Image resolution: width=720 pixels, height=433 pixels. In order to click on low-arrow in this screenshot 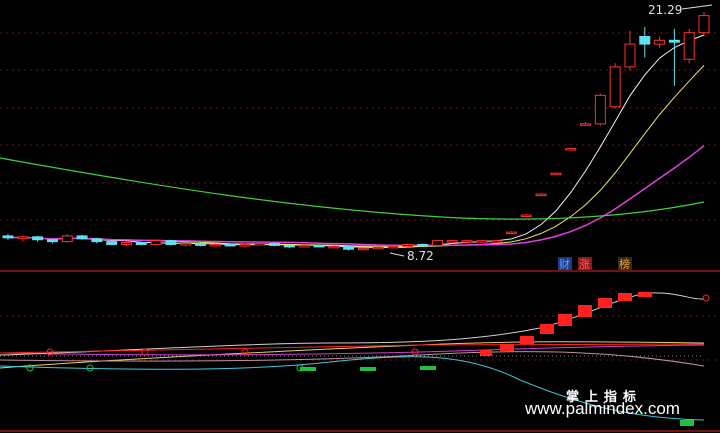, I will do `click(397, 254)`.